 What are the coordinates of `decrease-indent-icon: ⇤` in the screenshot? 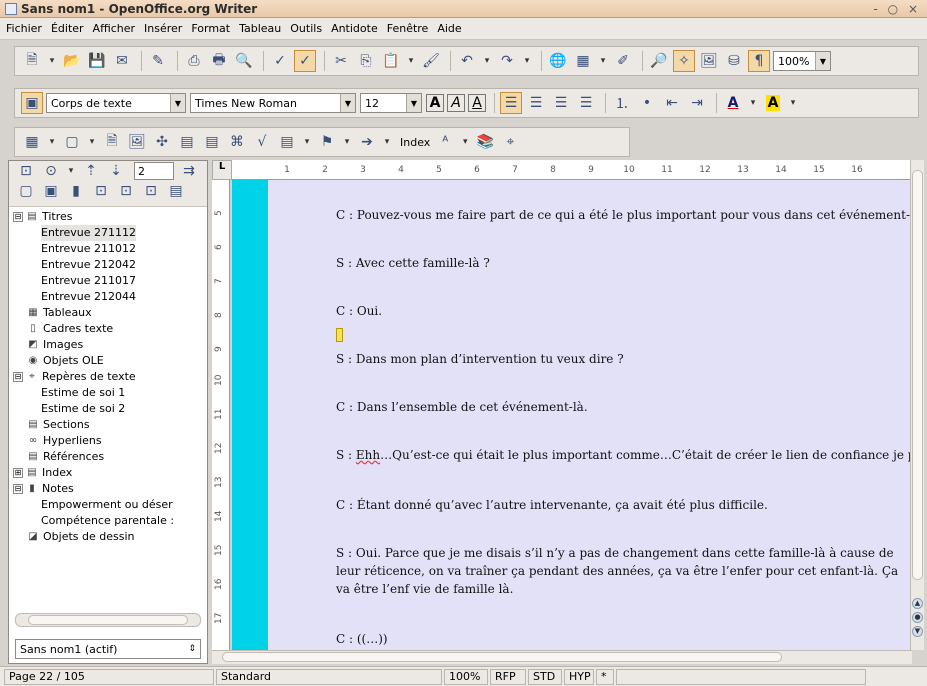 It's located at (672, 103).